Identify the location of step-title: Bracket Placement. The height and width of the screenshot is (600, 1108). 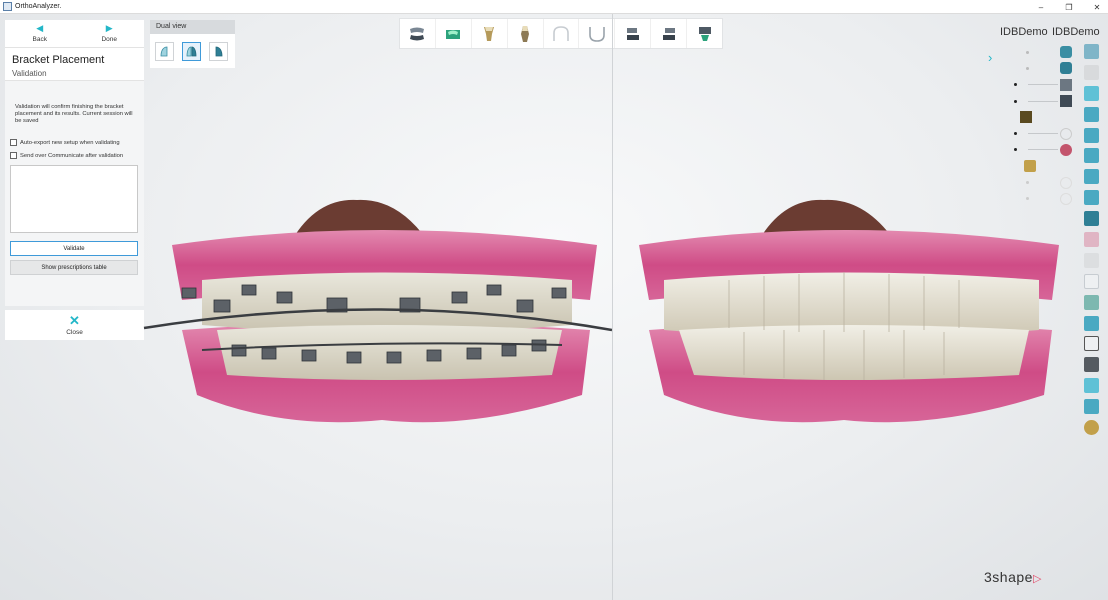
(58, 60).